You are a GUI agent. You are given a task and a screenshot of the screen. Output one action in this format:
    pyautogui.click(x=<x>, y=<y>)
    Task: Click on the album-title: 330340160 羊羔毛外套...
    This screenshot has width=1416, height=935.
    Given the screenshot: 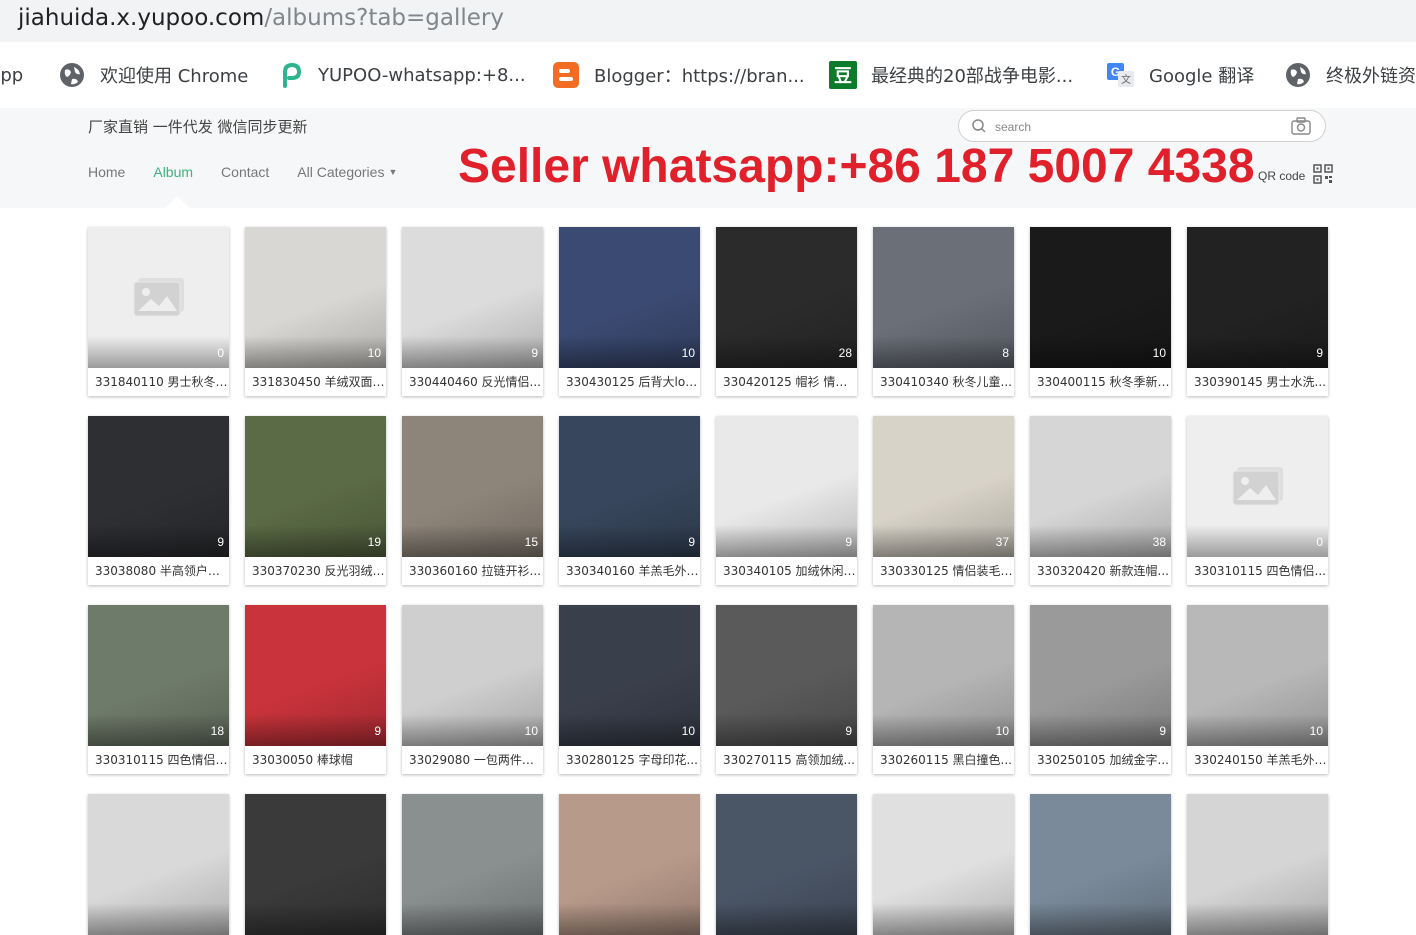 What is the action you would take?
    pyautogui.click(x=629, y=571)
    